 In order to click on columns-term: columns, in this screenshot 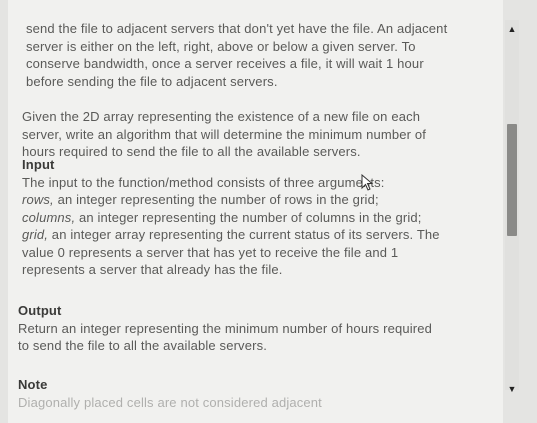, I will do `click(49, 217)`.